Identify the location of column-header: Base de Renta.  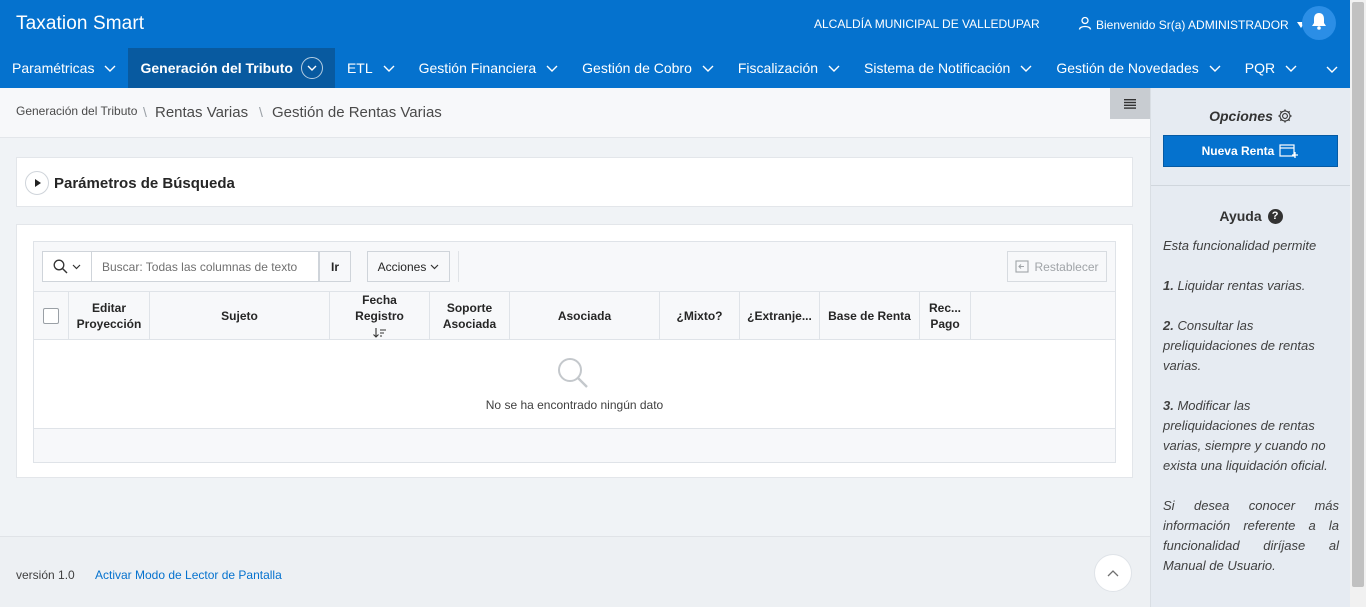
(870, 316).